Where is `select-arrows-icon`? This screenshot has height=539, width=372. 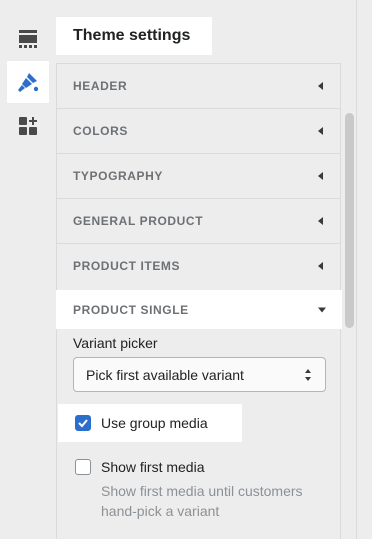
select-arrows-icon is located at coordinates (308, 375).